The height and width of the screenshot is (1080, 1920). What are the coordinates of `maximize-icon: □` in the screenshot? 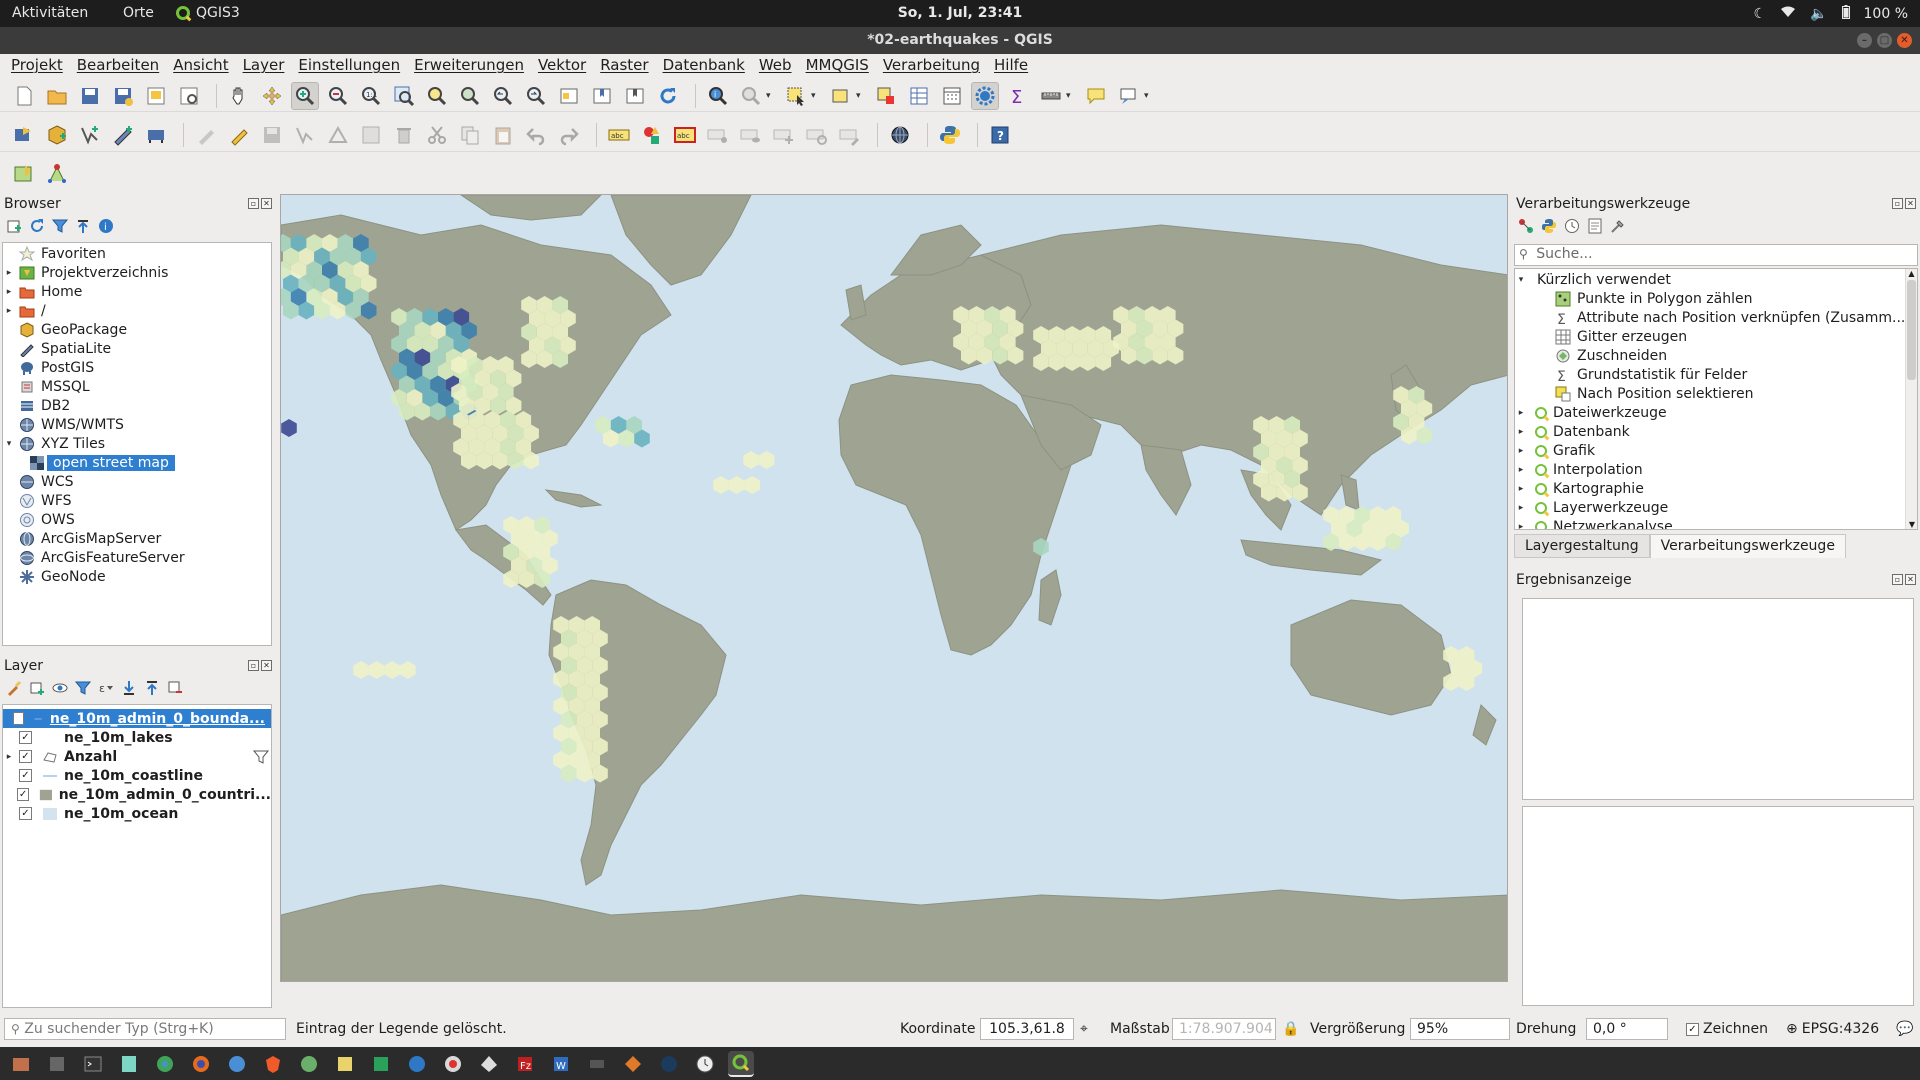 It's located at (1884, 40).